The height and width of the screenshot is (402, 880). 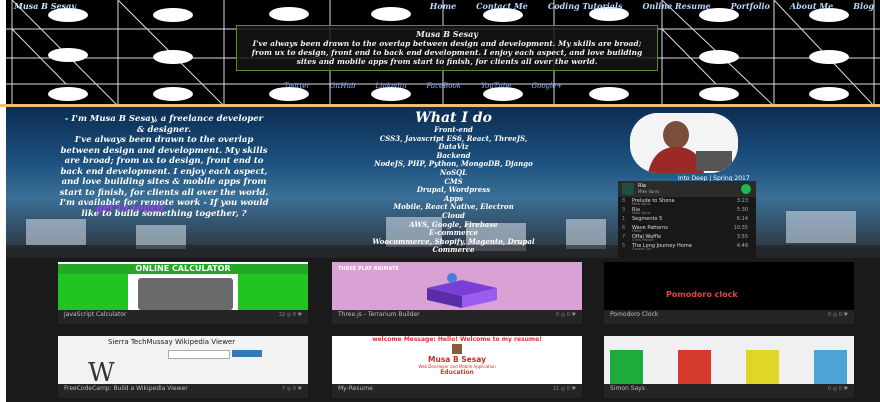 I want to click on calc-heading: ONLINE CALCULATOR, so click(x=183, y=269).